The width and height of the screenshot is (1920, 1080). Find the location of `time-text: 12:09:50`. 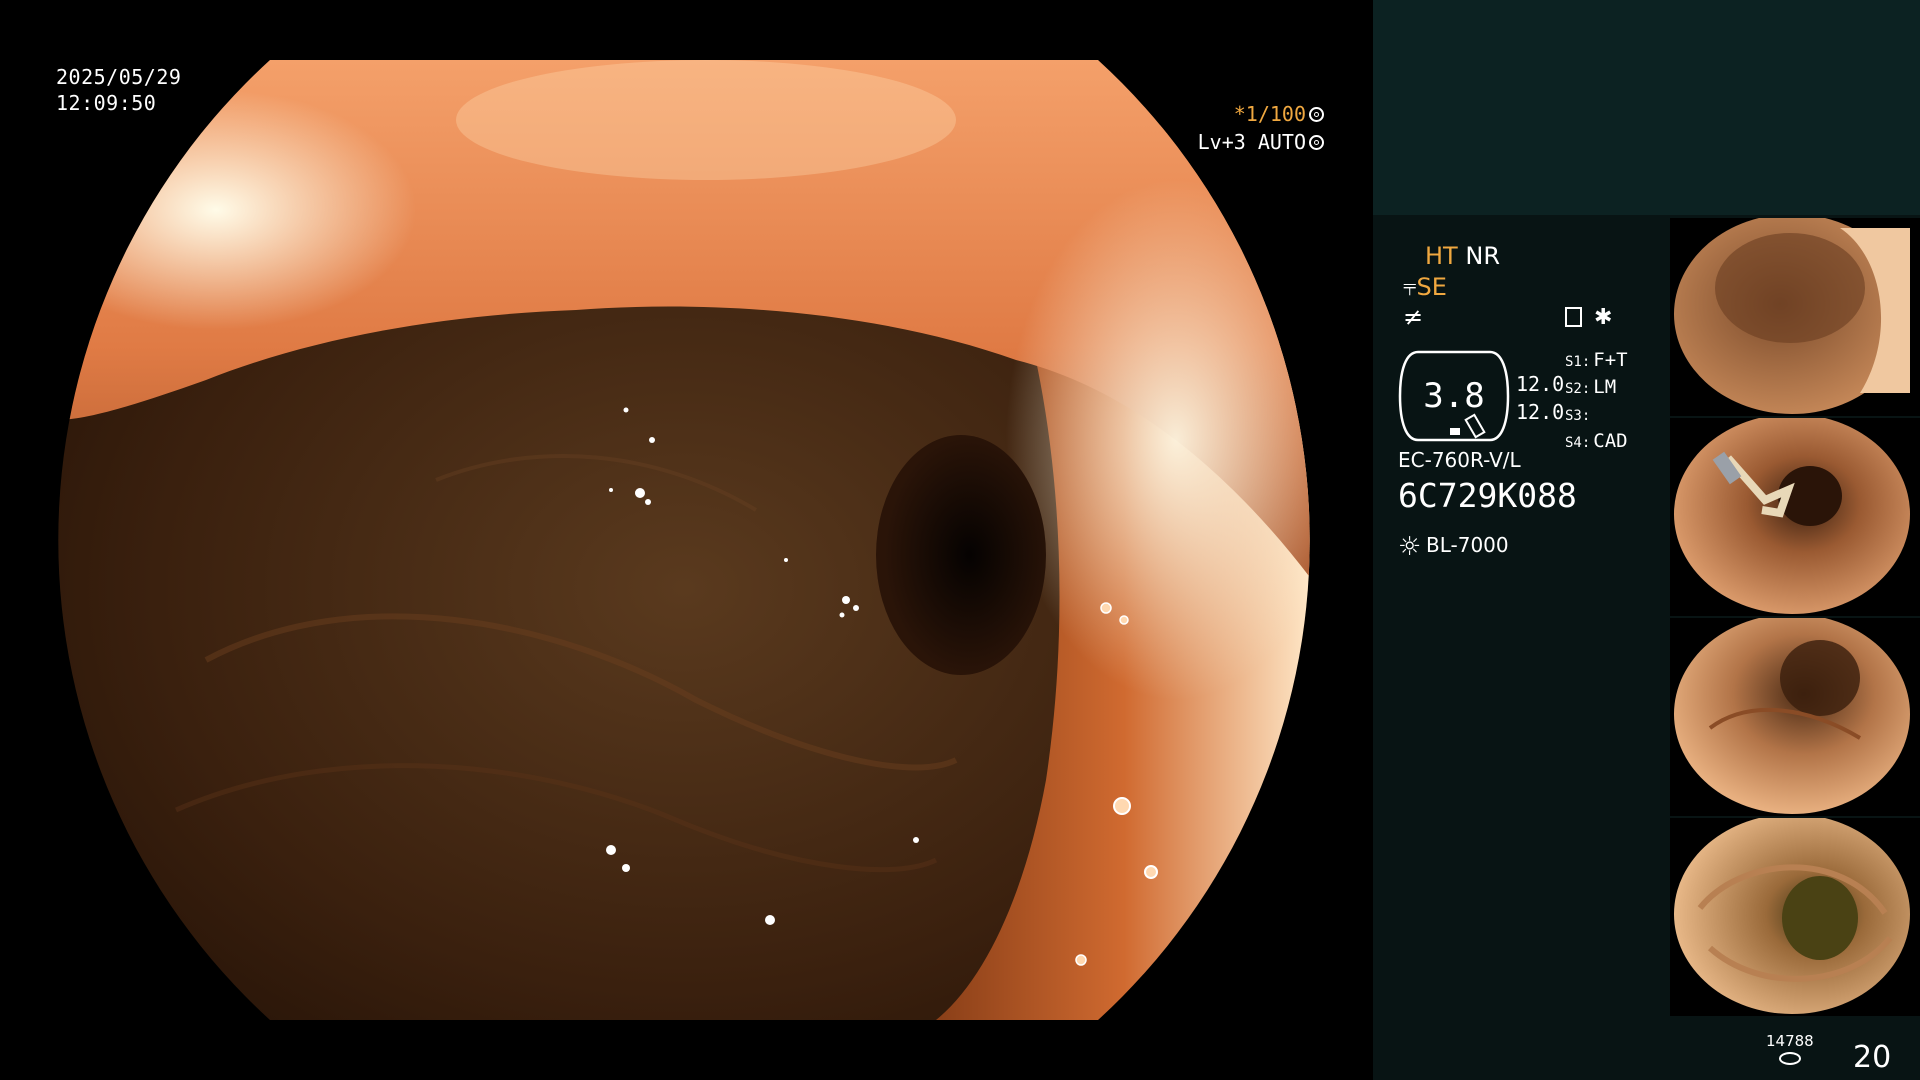

time-text: 12:09:50 is located at coordinates (106, 103).